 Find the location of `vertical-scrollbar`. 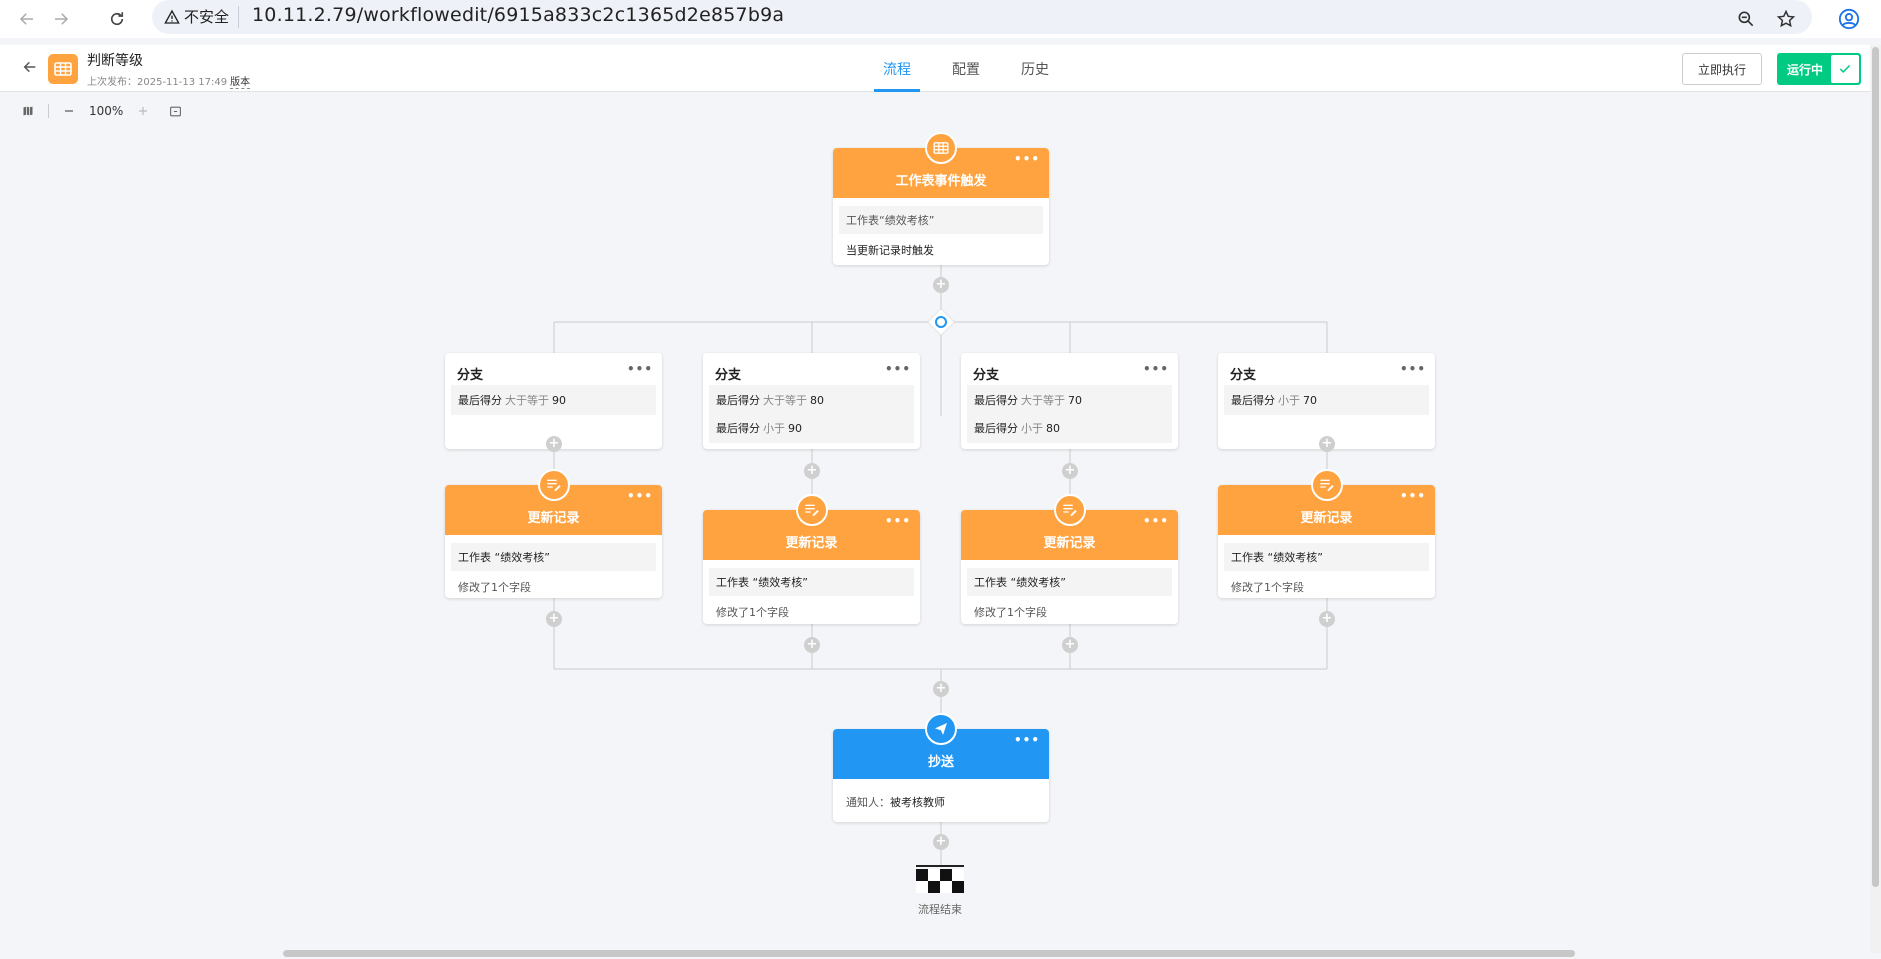

vertical-scrollbar is located at coordinates (1875, 499).